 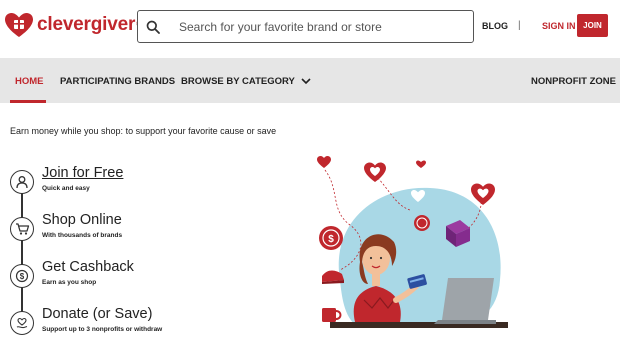 I want to click on heart-gift-icon, so click(x=19, y=25).